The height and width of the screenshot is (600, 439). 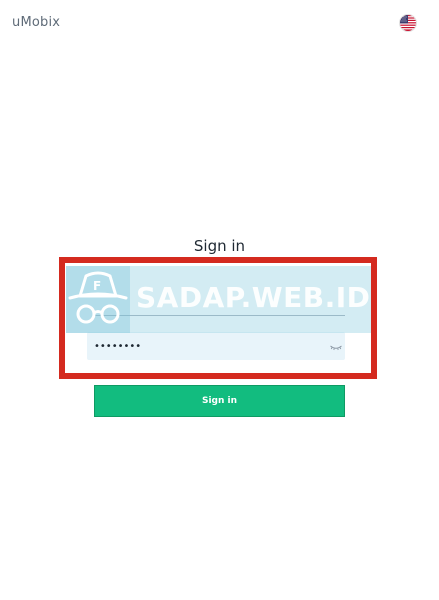 I want to click on email-field, so click(x=219, y=301).